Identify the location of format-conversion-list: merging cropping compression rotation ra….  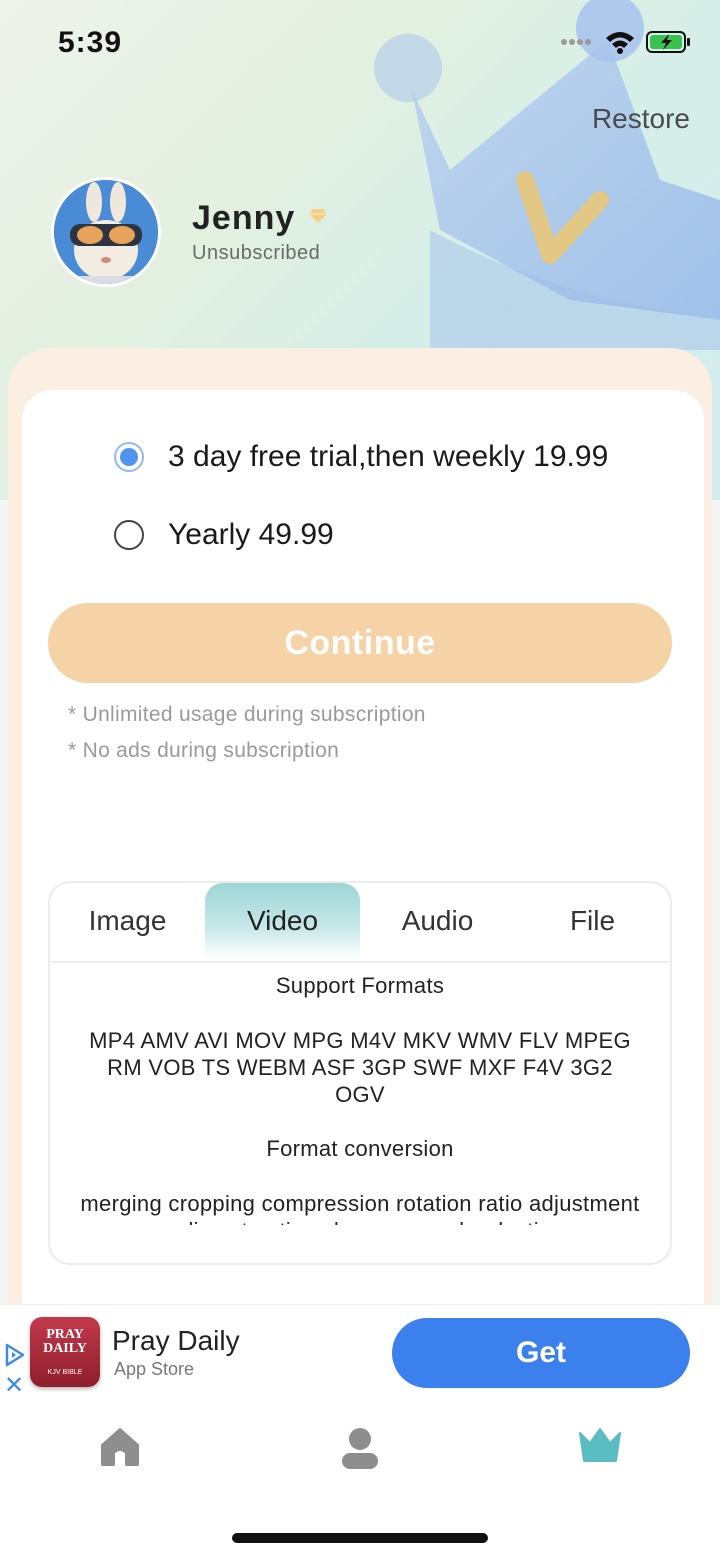
(360, 1208).